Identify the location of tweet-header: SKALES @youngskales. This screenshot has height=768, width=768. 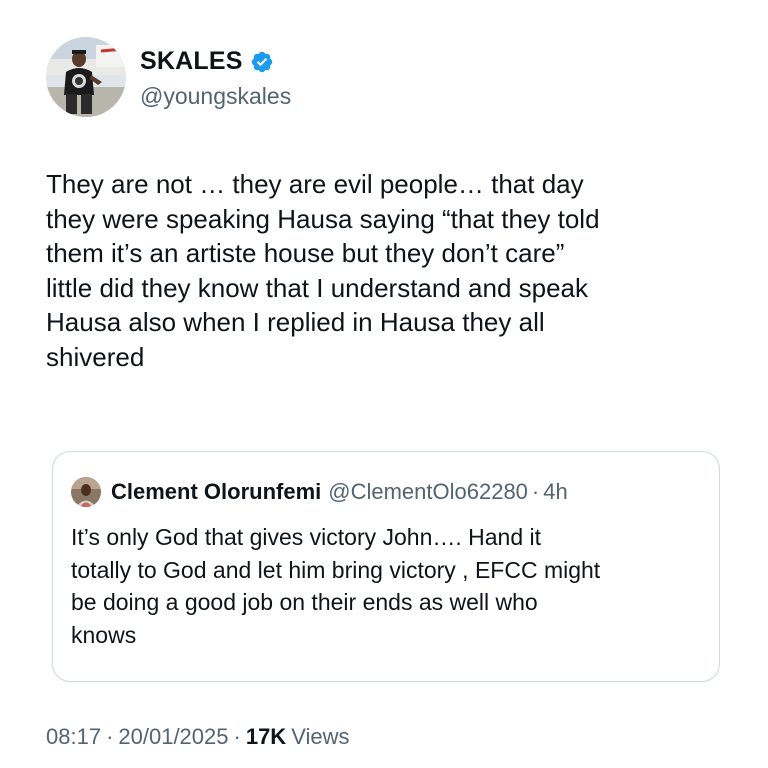
(168, 77).